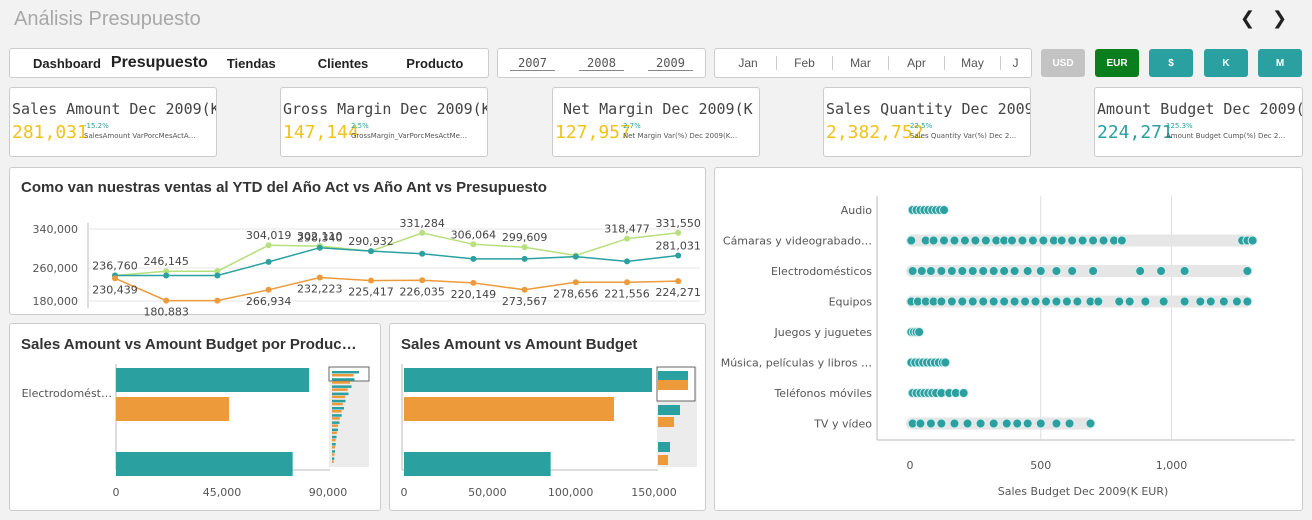  I want to click on data-label: 236,760, so click(115, 265).